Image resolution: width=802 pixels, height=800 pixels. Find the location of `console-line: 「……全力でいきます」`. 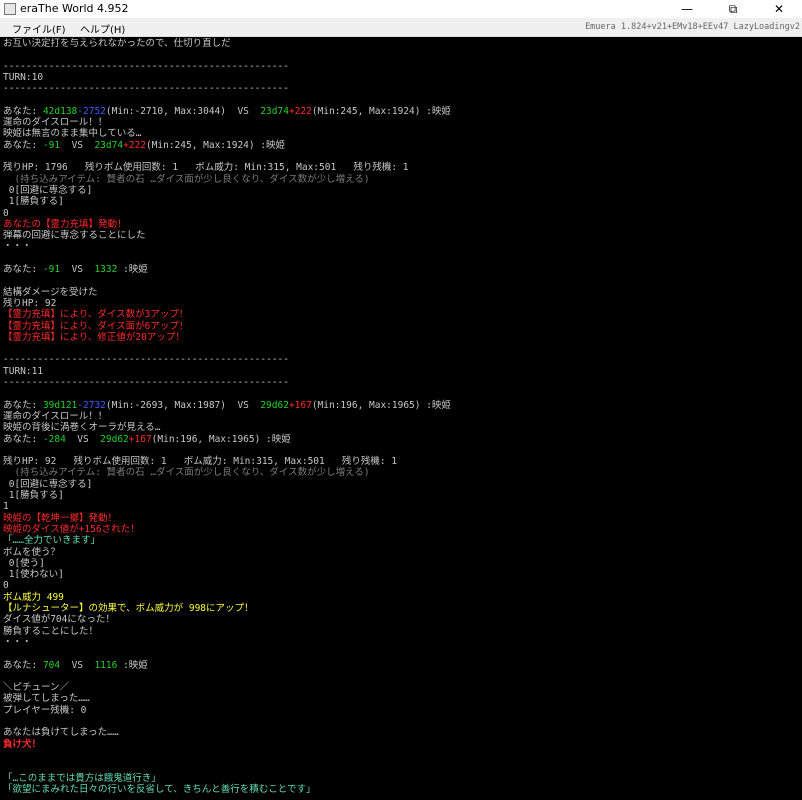

console-line: 「……全力でいきます」 is located at coordinates (51, 540).